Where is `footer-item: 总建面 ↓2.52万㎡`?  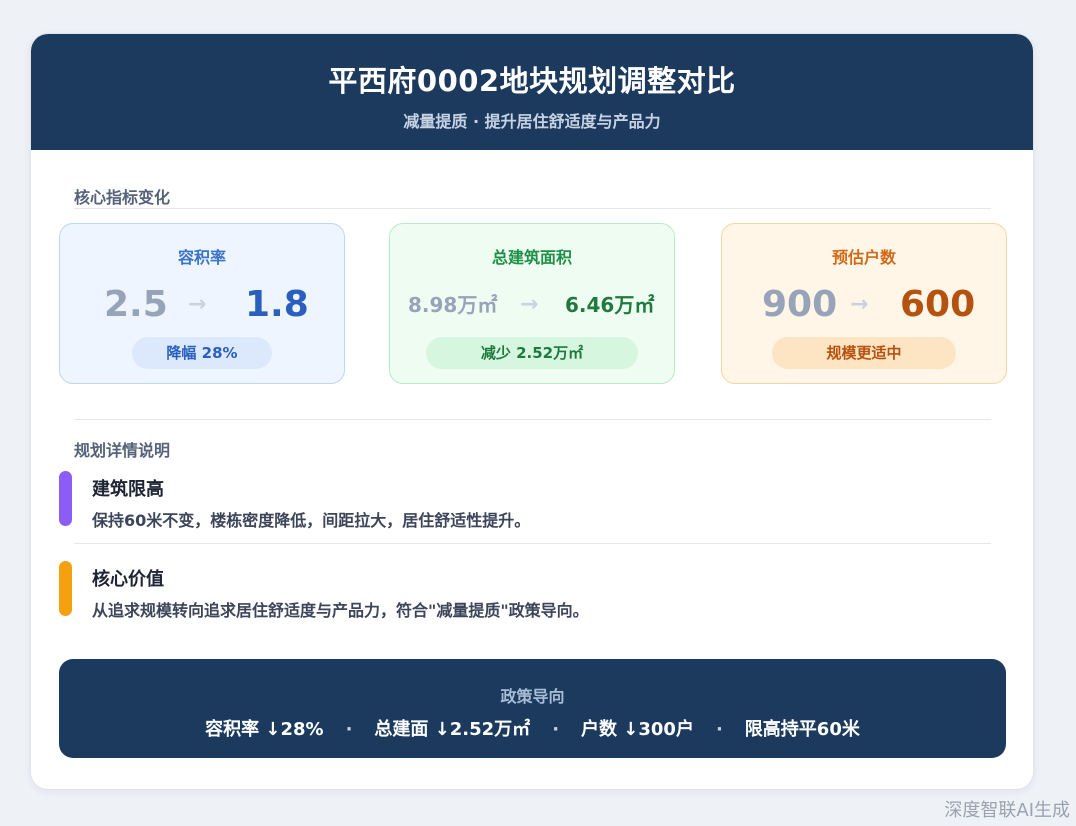 footer-item: 总建面 ↓2.52万㎡ is located at coordinates (452, 729).